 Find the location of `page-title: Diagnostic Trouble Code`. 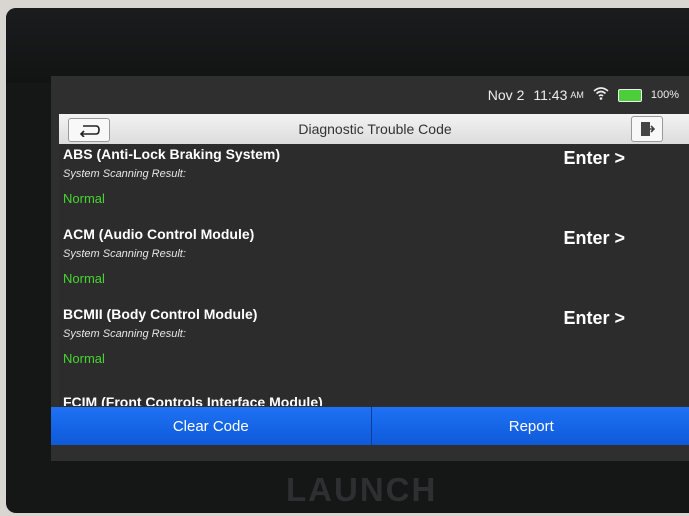

page-title: Diagnostic Trouble Code is located at coordinates (375, 129).